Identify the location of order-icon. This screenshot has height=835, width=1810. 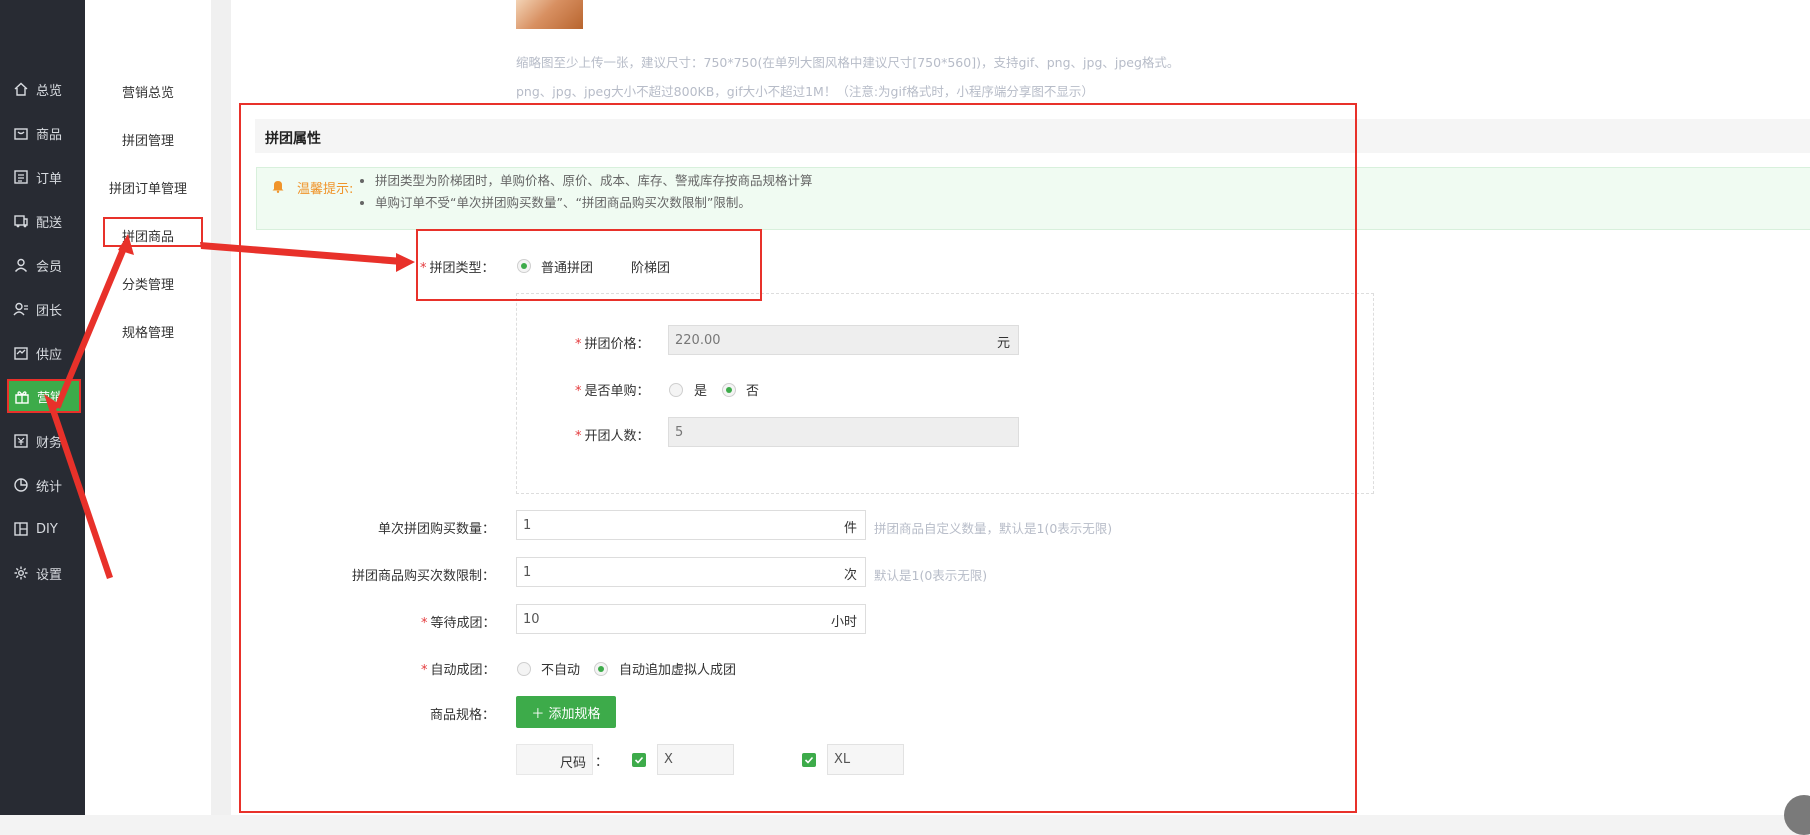
(21, 177).